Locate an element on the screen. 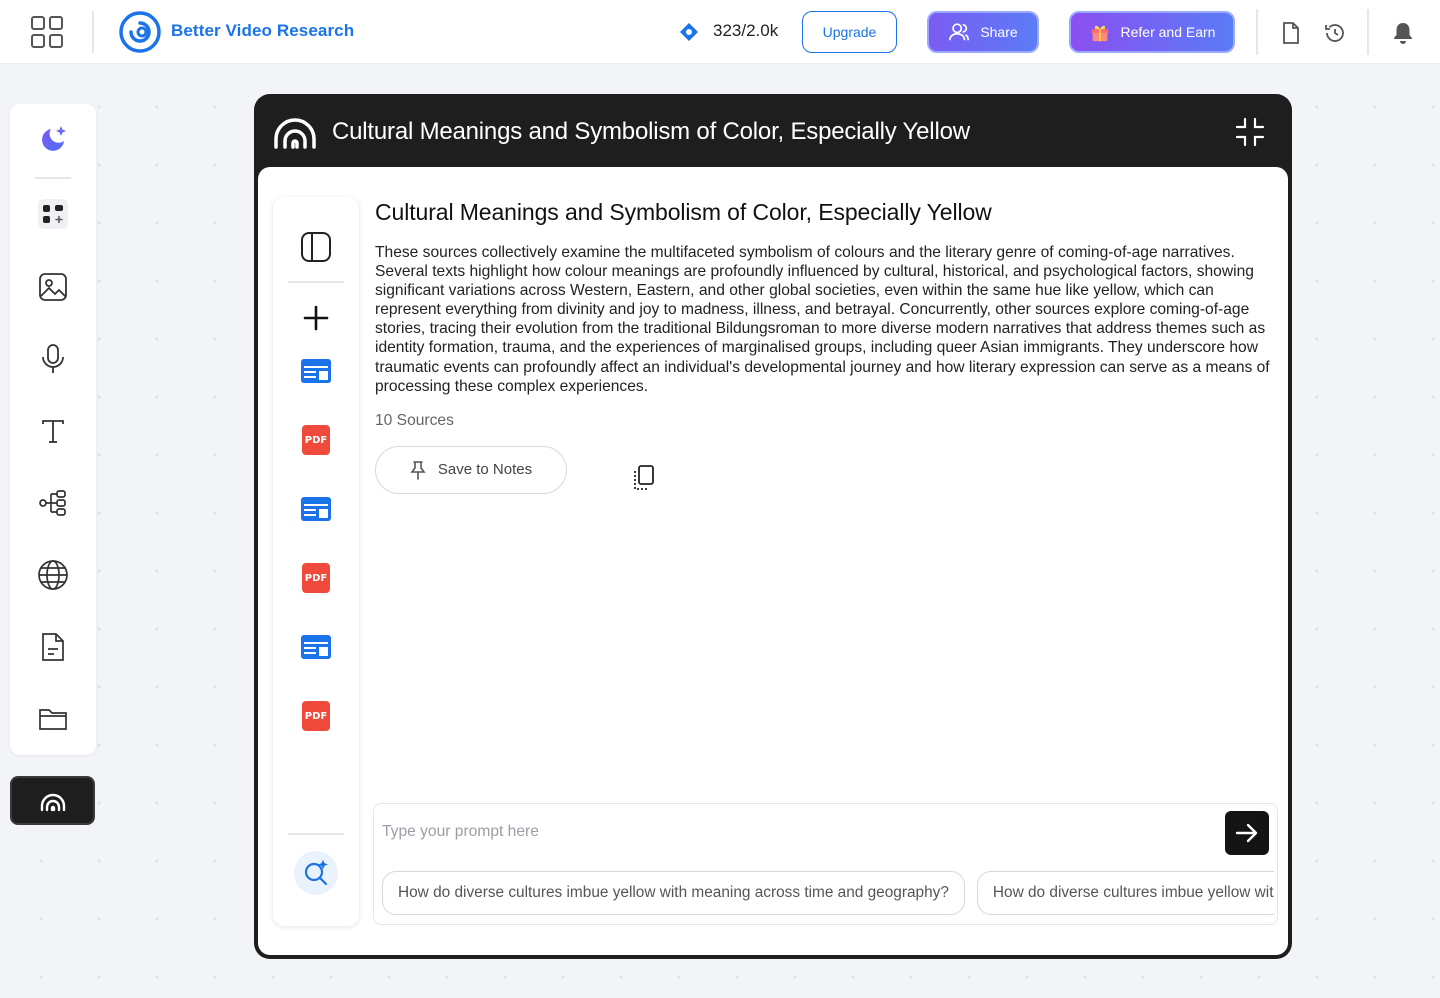  gift-icon is located at coordinates (1099, 33).